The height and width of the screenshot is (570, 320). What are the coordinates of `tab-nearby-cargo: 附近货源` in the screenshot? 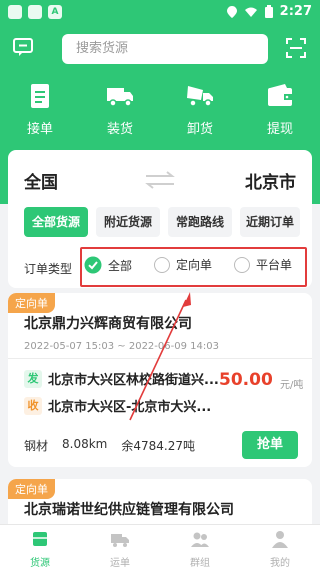 It's located at (128, 222).